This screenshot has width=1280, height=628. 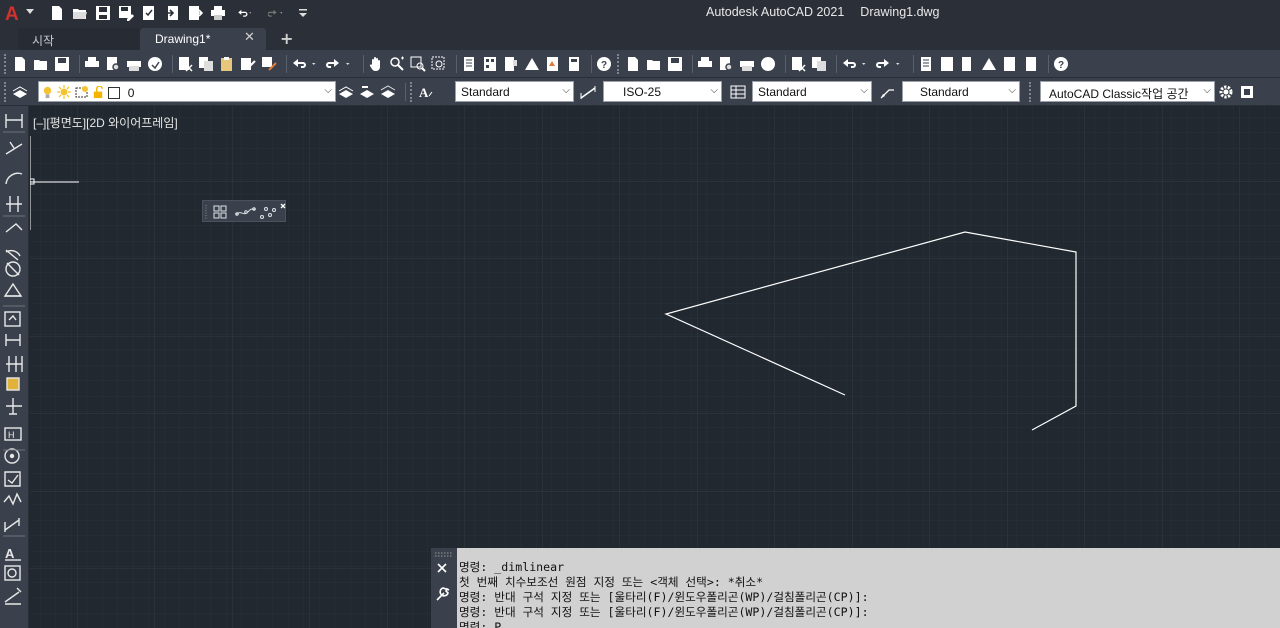 What do you see at coordinates (172, 13) in the screenshot?
I see `import-icon` at bounding box center [172, 13].